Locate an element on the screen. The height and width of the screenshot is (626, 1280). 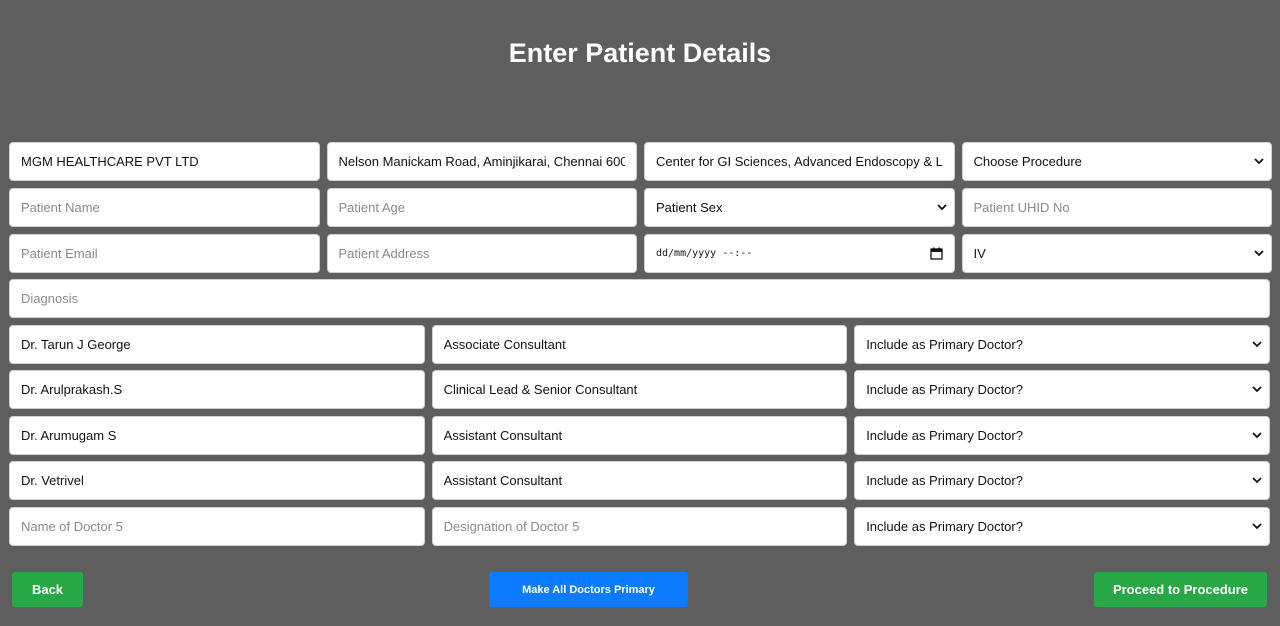
doctor-1-designation-input is located at coordinates (639, 344).